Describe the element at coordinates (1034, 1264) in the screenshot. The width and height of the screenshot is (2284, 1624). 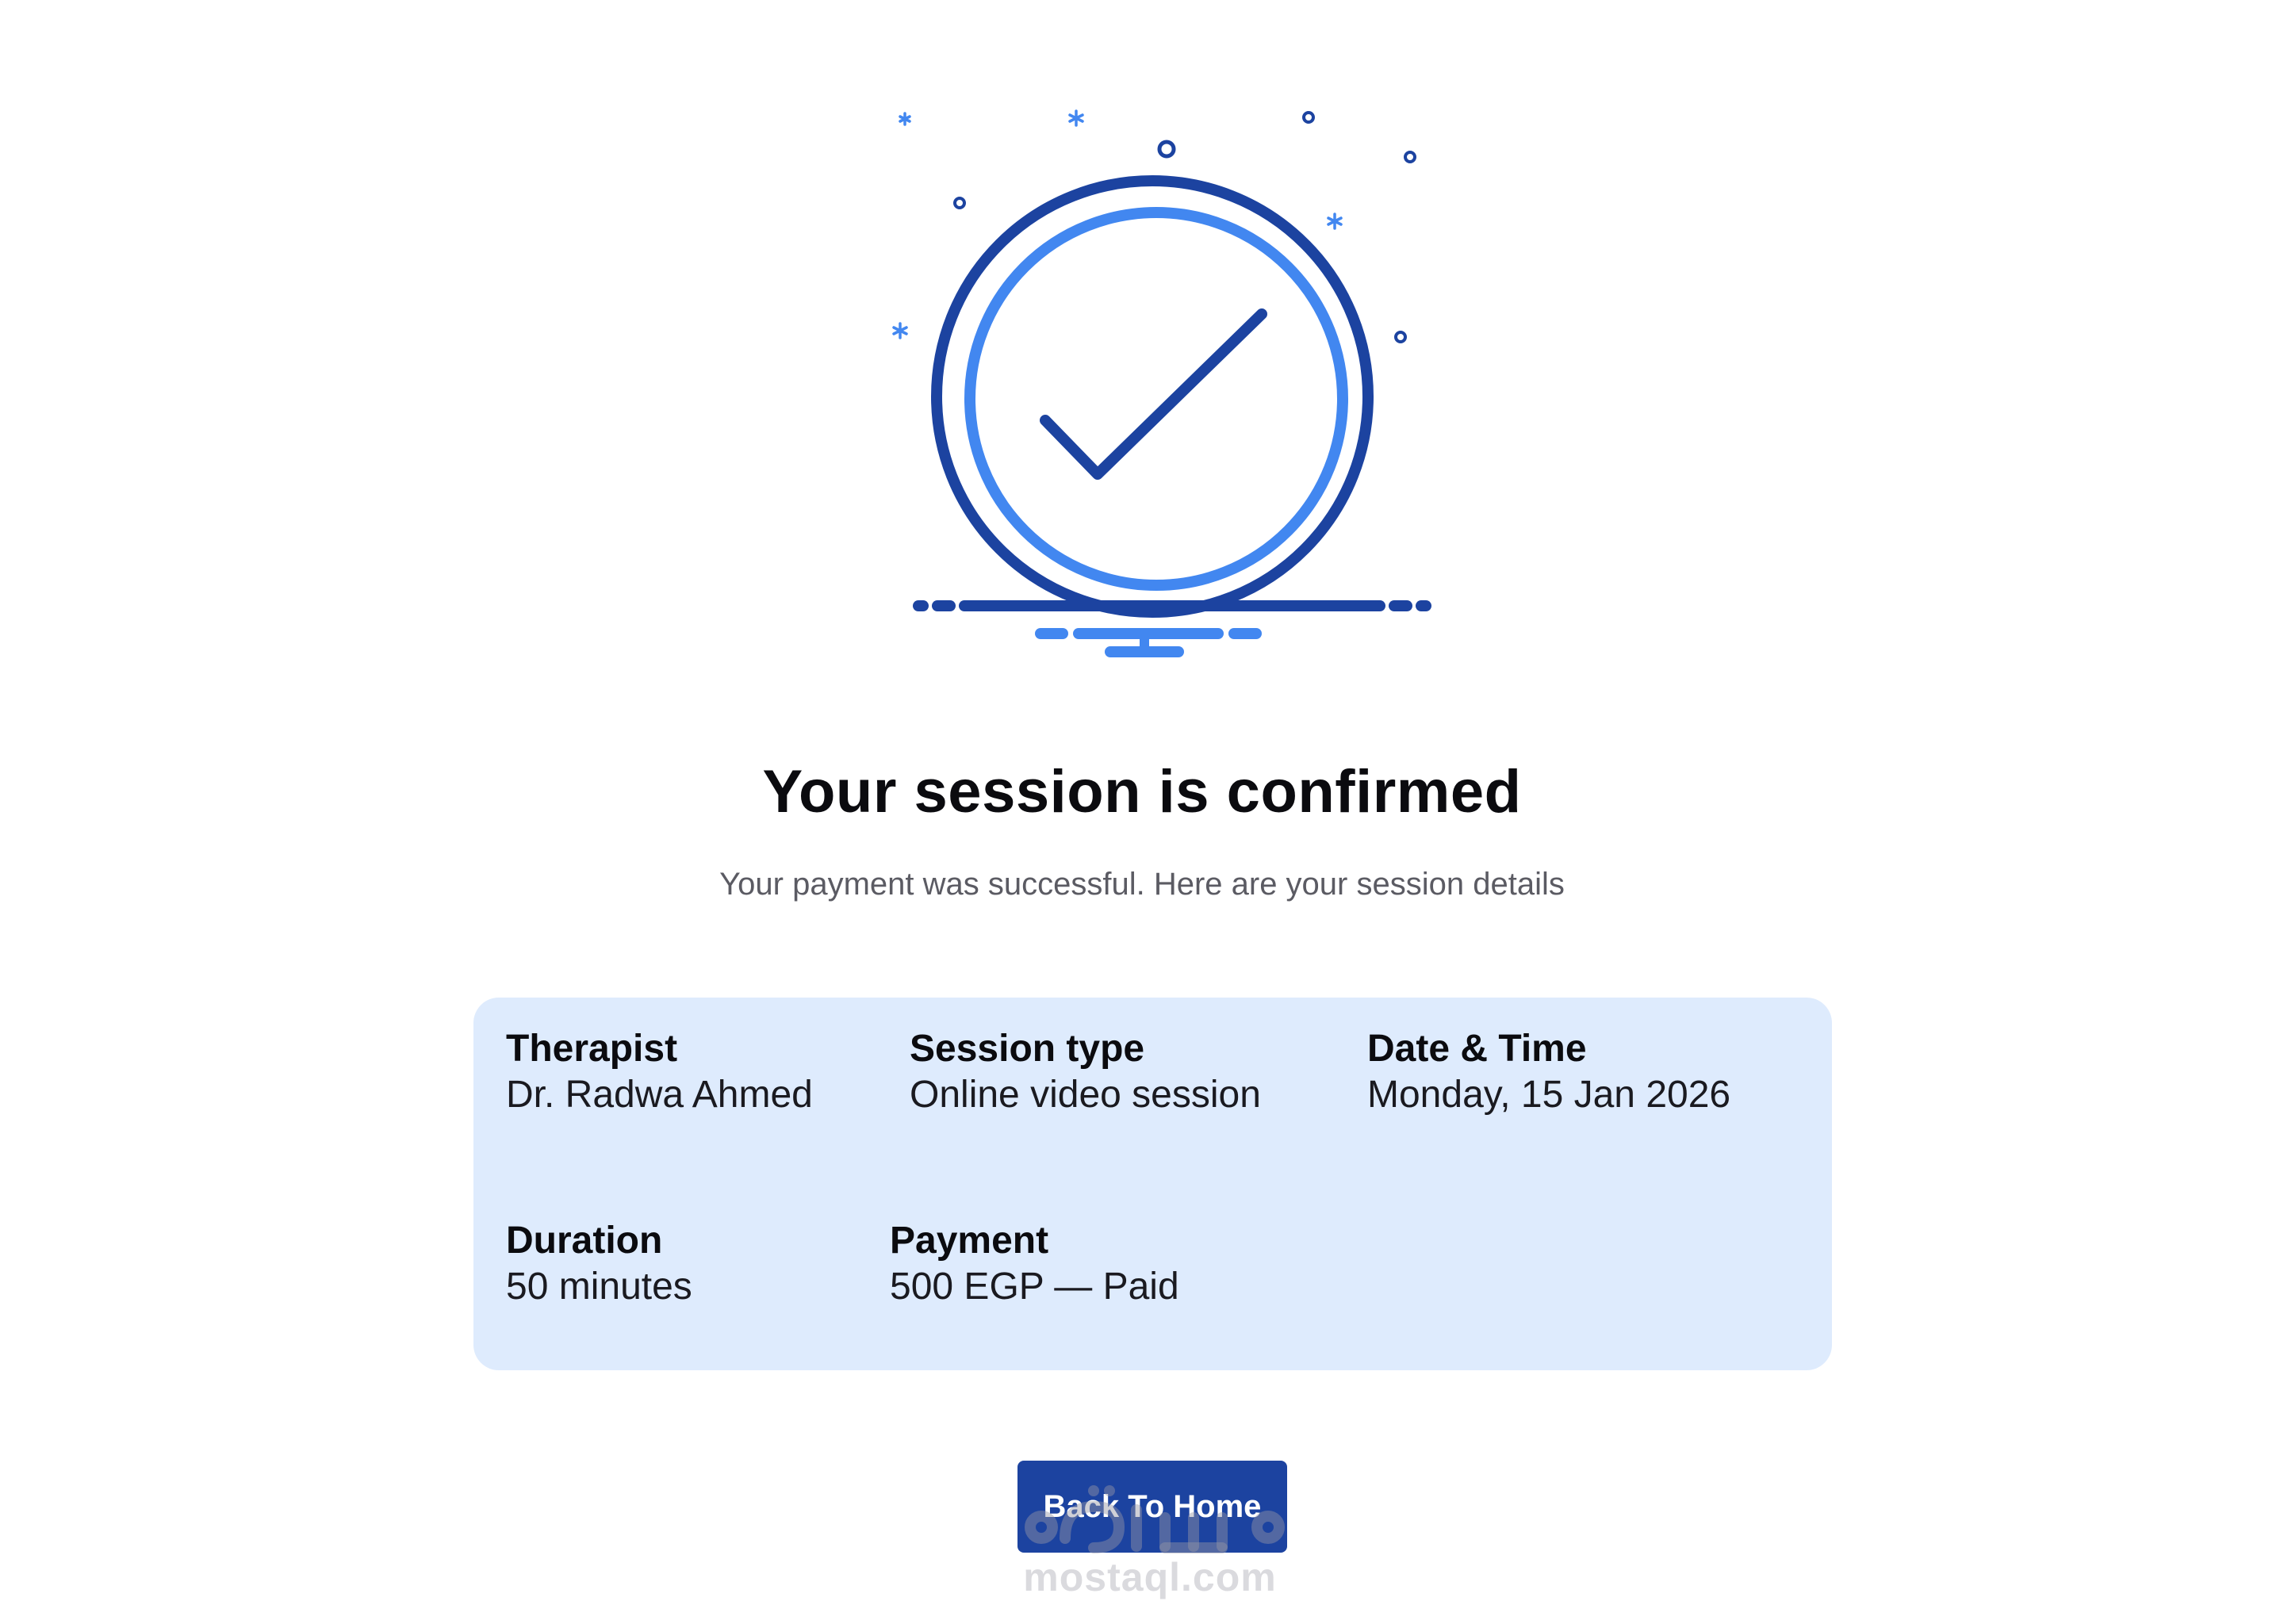
I see `payment-field: Payment 500 EGP — Paid` at that location.